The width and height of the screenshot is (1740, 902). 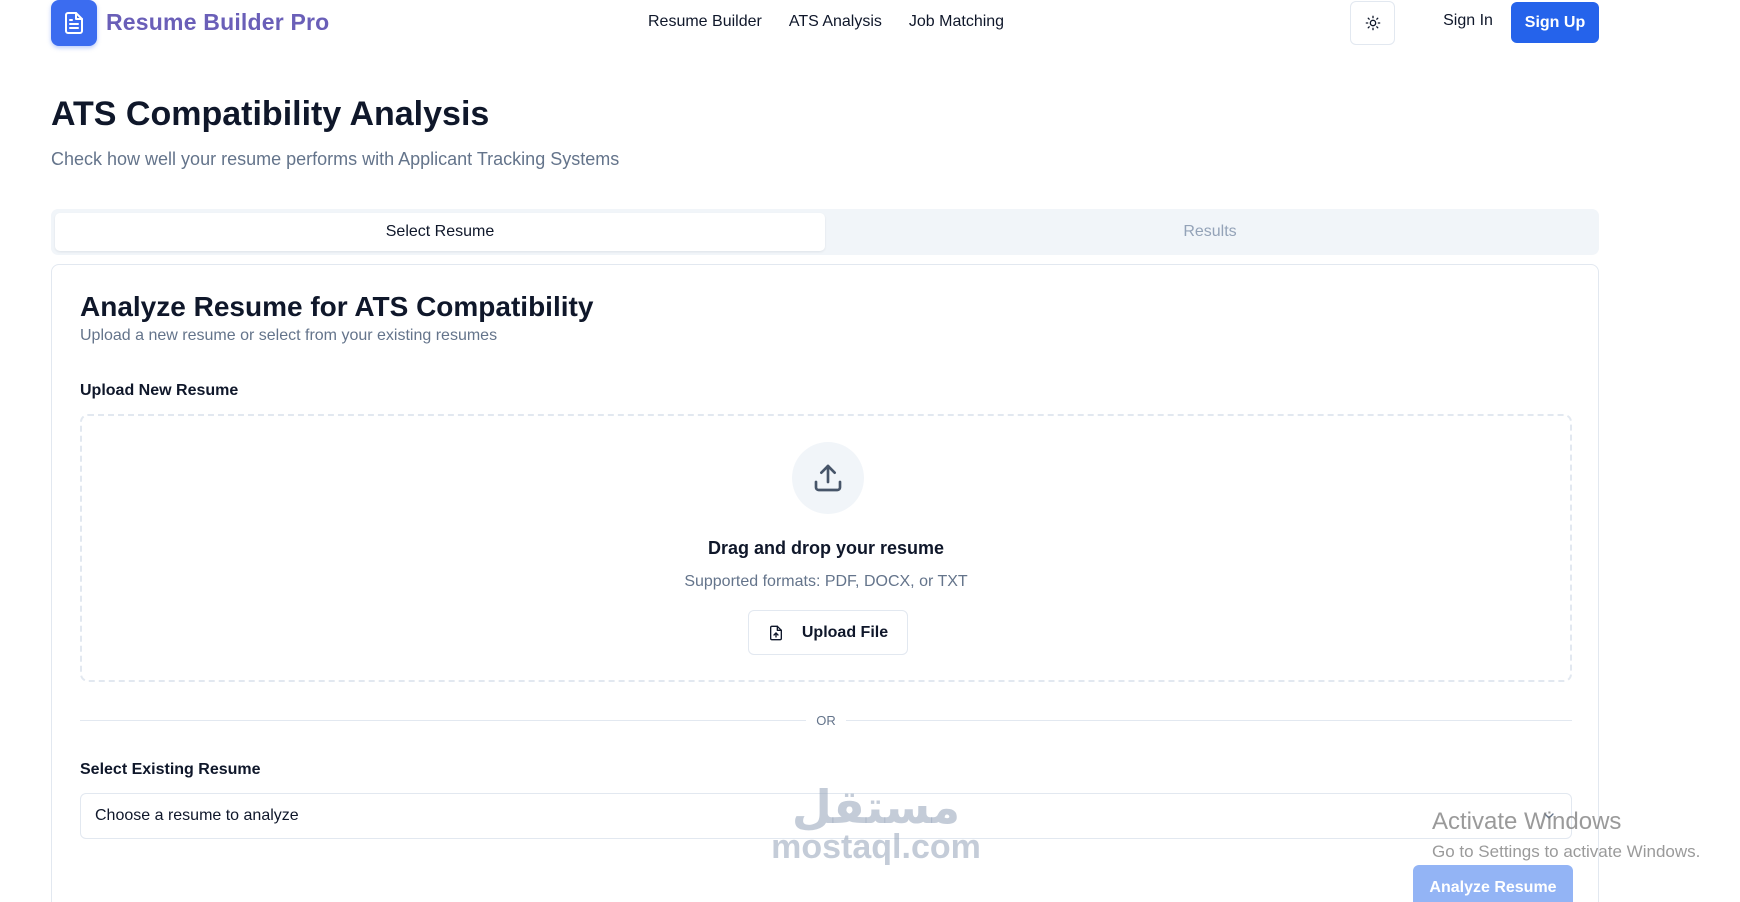 I want to click on upload-file-button: Upload File, so click(x=828, y=632).